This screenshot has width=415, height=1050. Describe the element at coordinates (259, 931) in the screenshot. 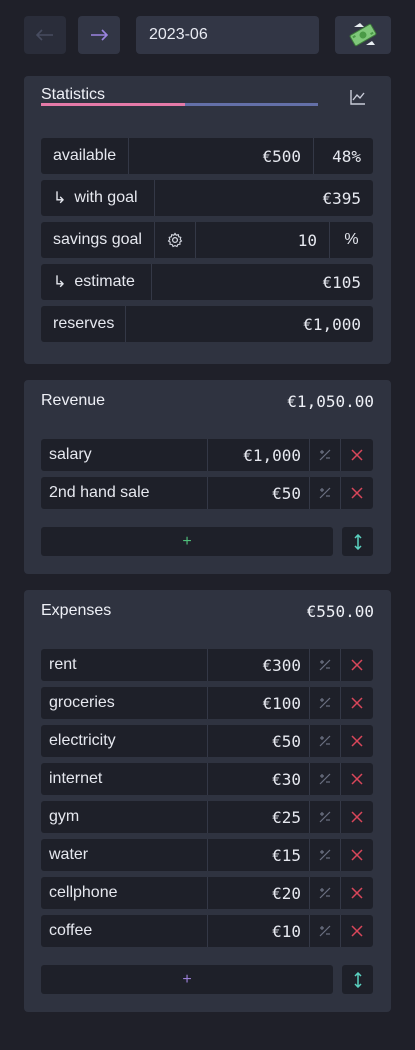

I see `expense-item-amount: €10` at that location.